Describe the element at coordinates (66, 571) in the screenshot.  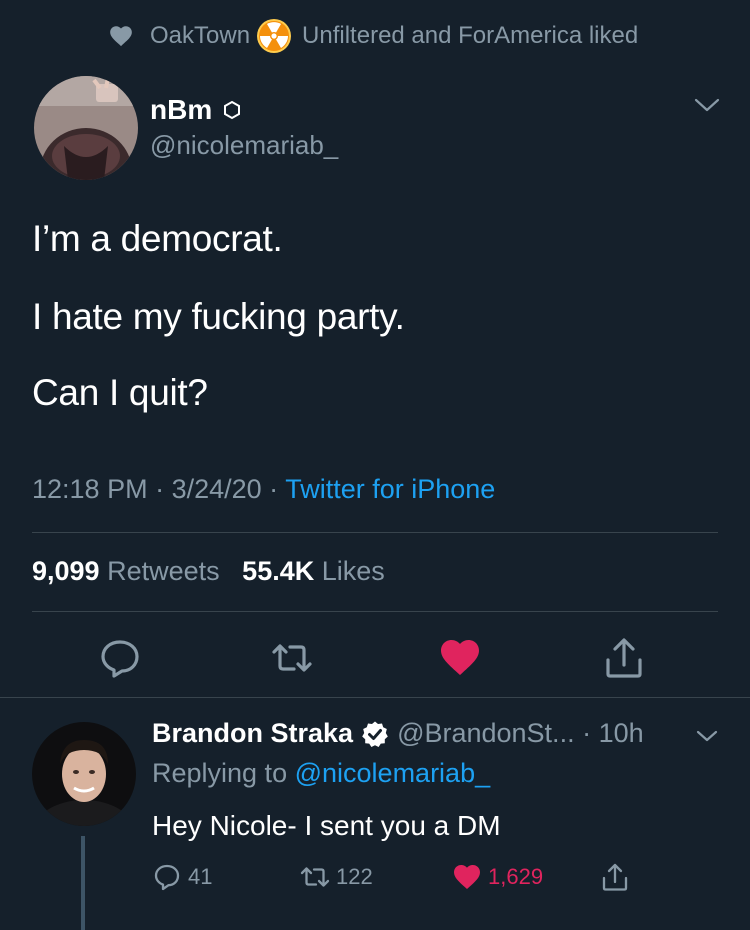
I see `retweets-count: 9,099` at that location.